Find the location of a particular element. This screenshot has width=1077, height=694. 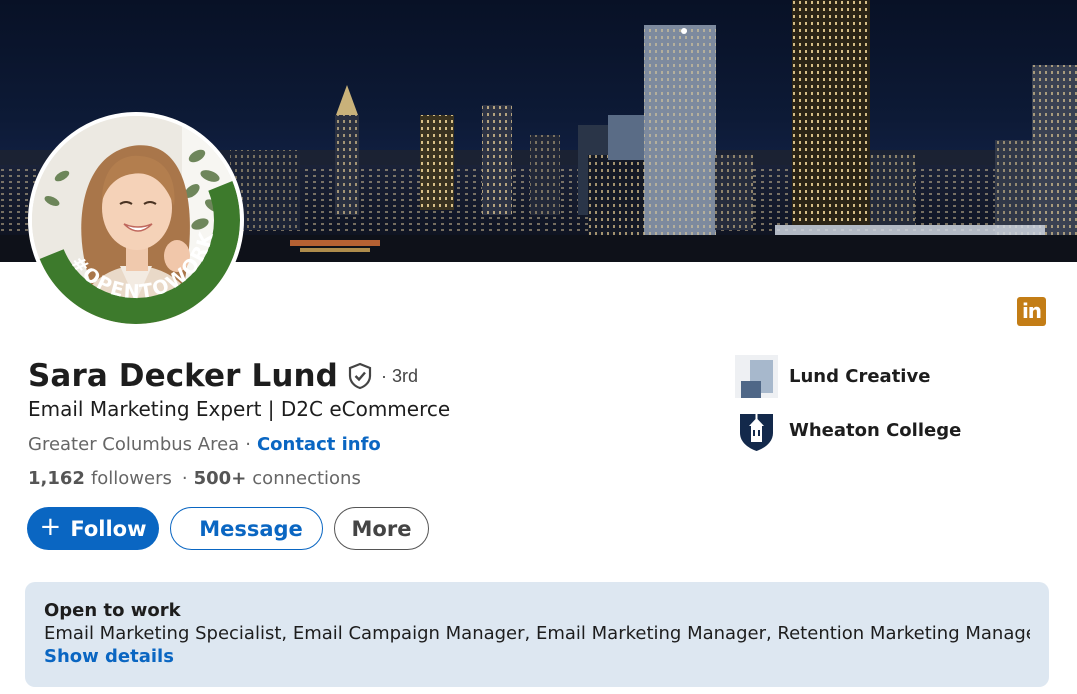

education-link: Wheaton College is located at coordinates (848, 430).